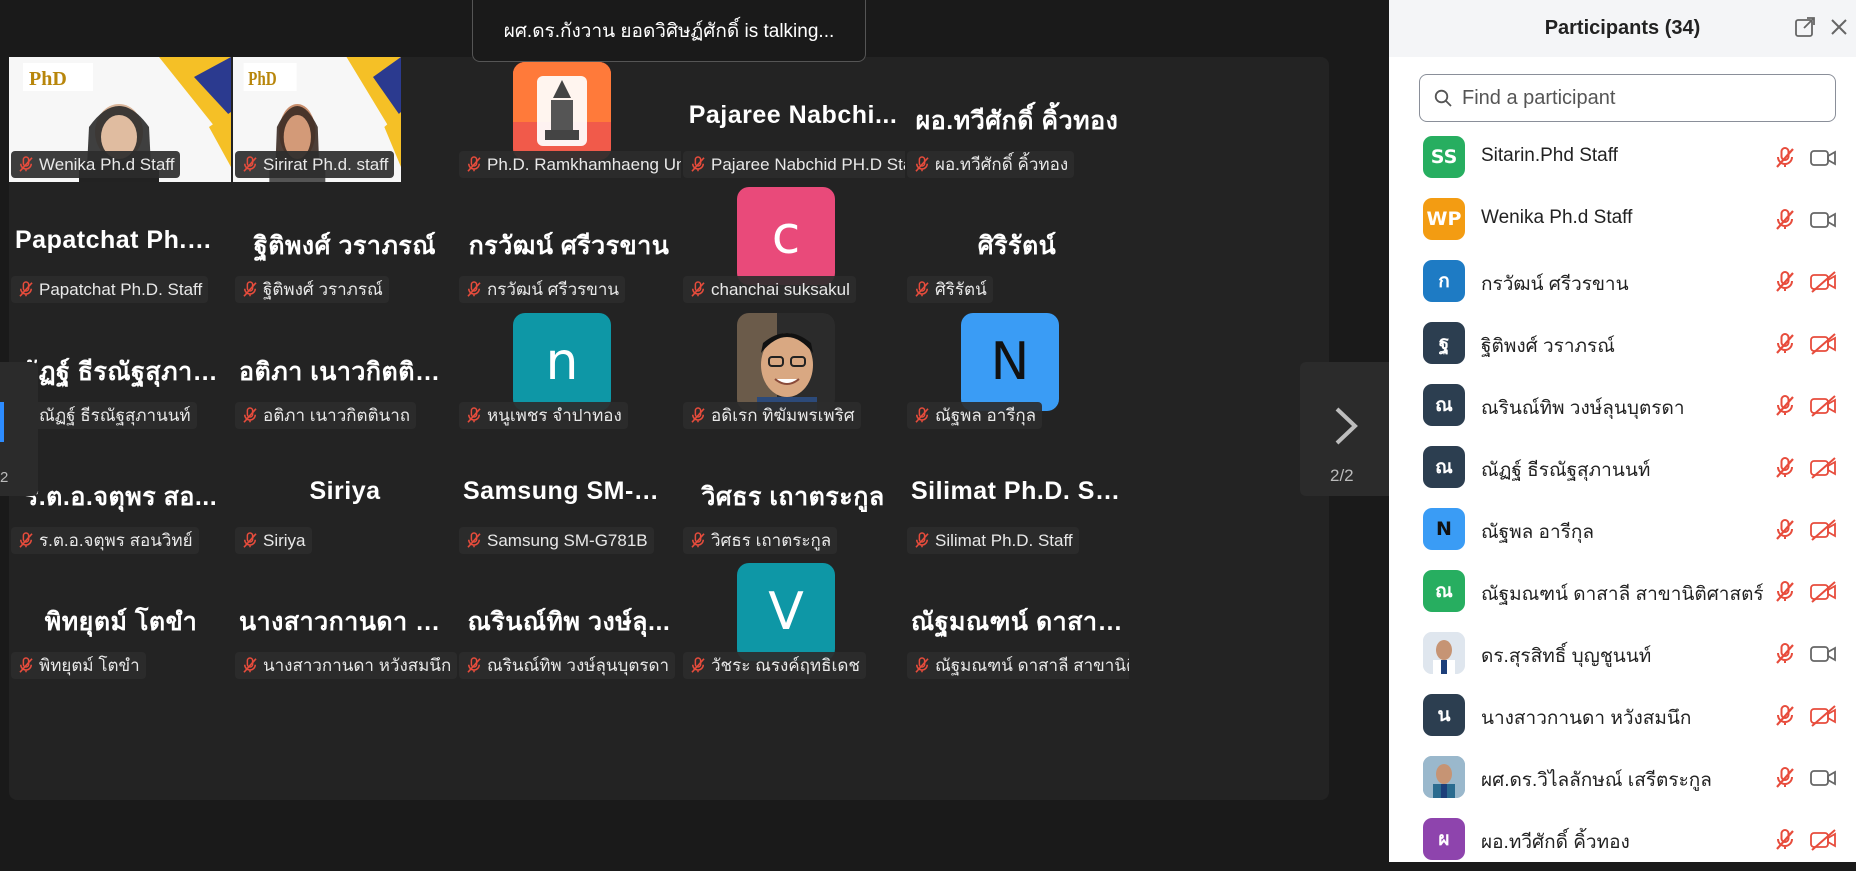 The width and height of the screenshot is (1856, 871). What do you see at coordinates (105, 540) in the screenshot?
I see `participant-name-label: ร.ต.อ.จตุพร สอนวิทย์` at bounding box center [105, 540].